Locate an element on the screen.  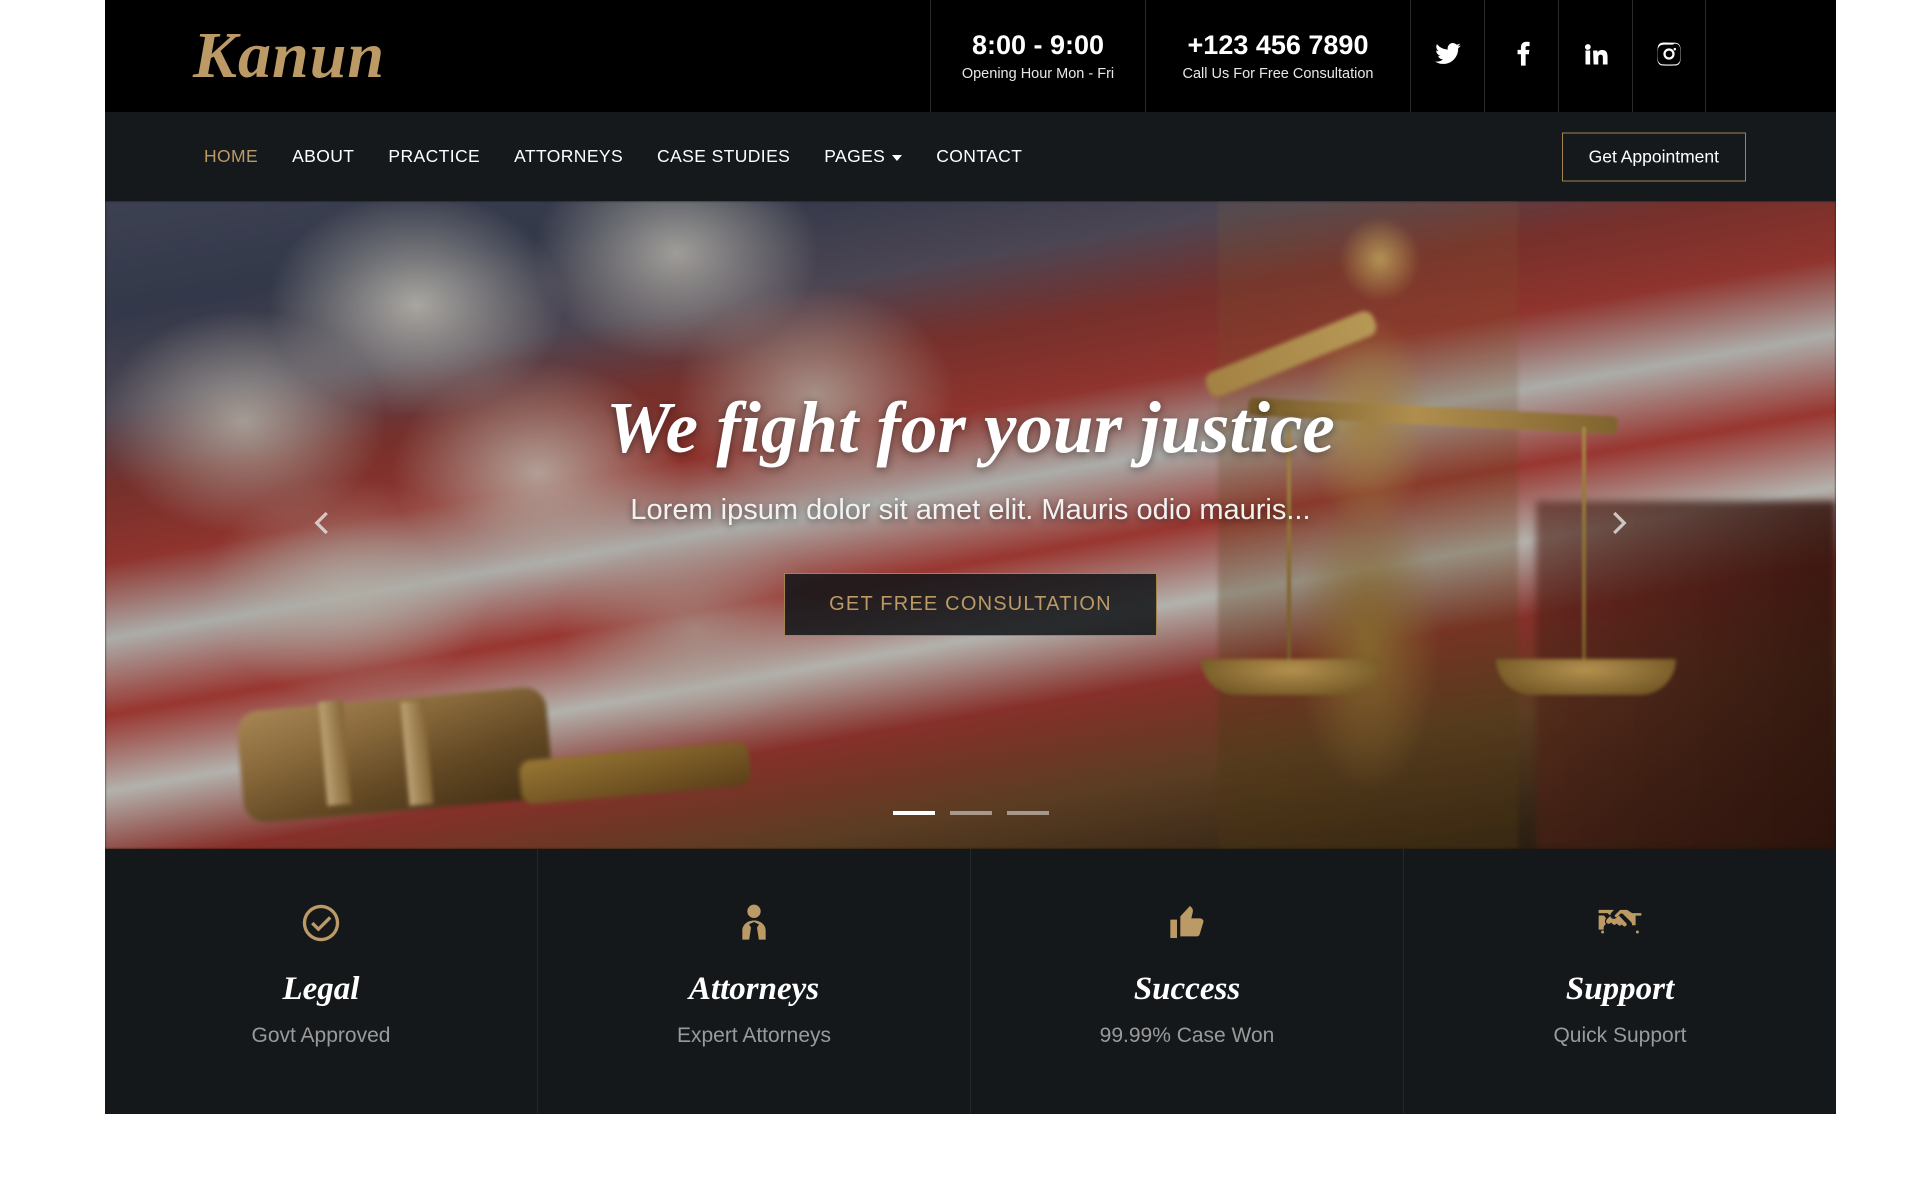
nav-item-pages: PAGES is located at coordinates (863, 156).